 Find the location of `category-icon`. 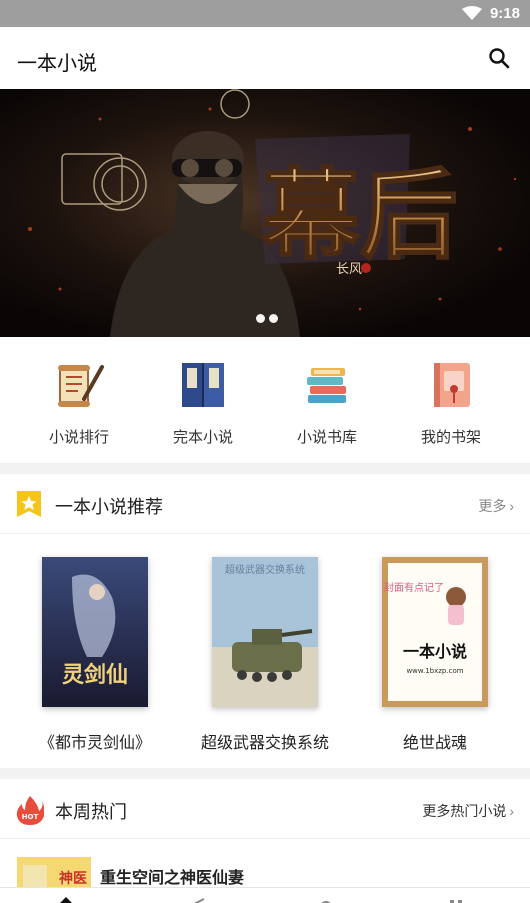

category-icon is located at coordinates (196, 900).